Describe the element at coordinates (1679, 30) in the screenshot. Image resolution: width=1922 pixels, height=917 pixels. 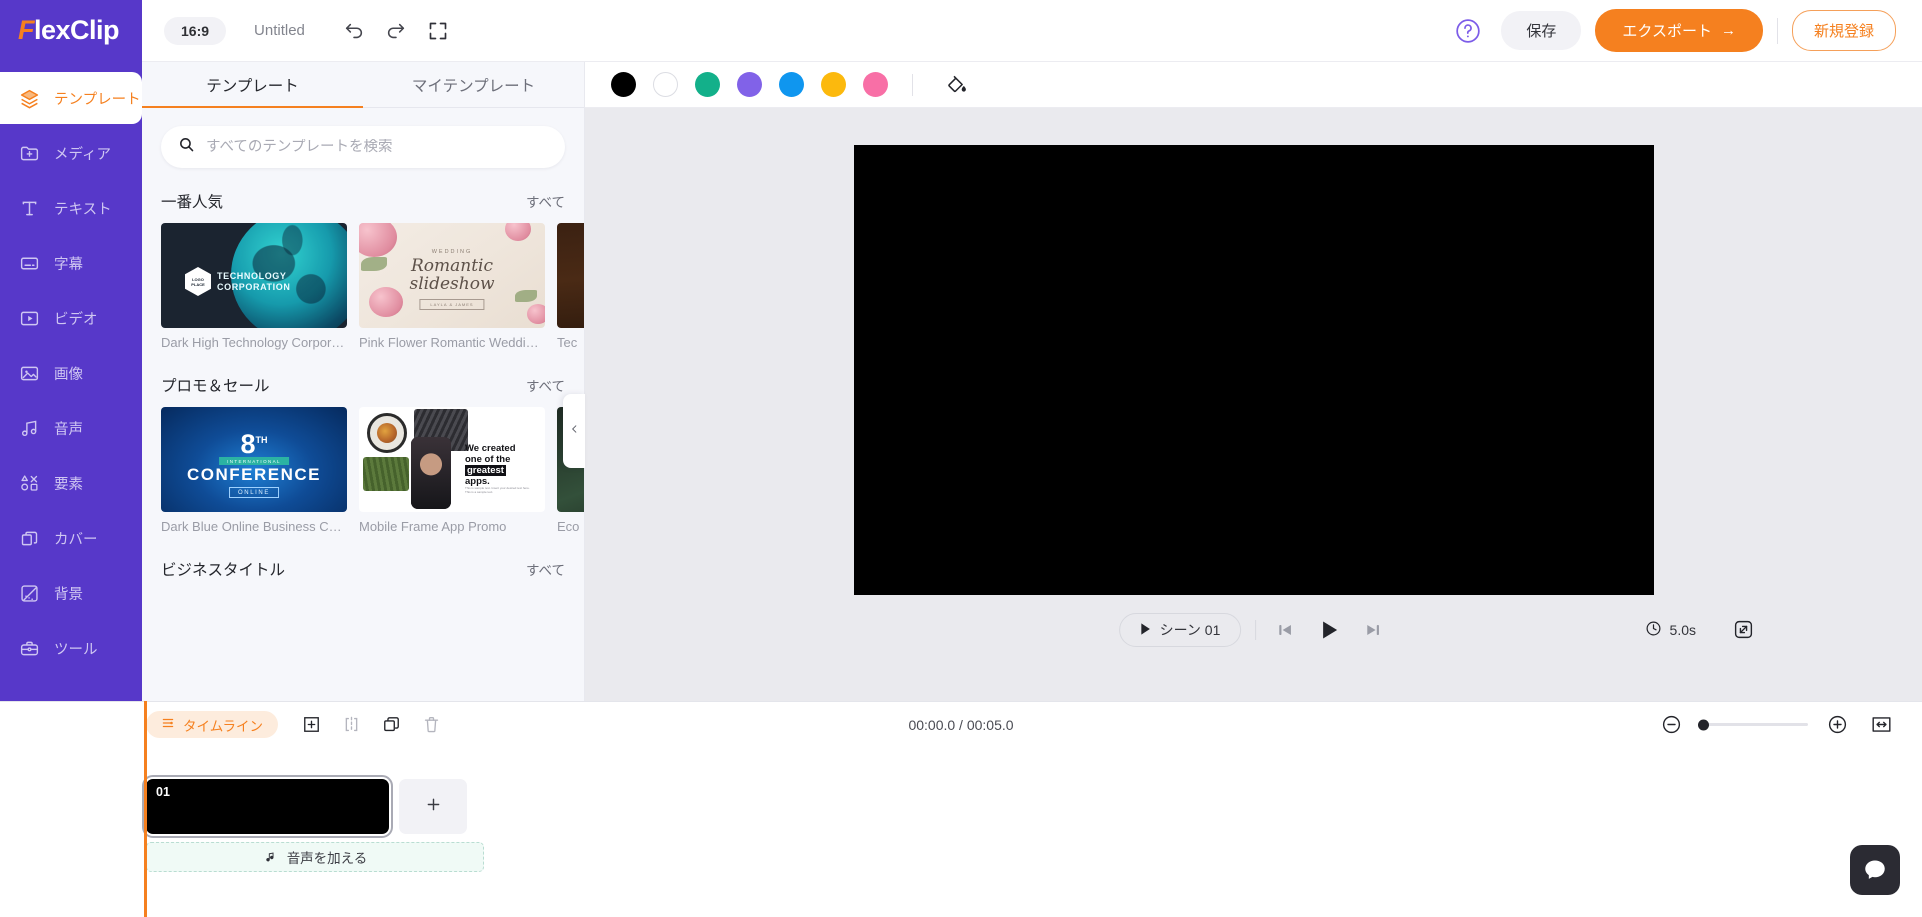
I see `export-button: エクスポート →` at that location.